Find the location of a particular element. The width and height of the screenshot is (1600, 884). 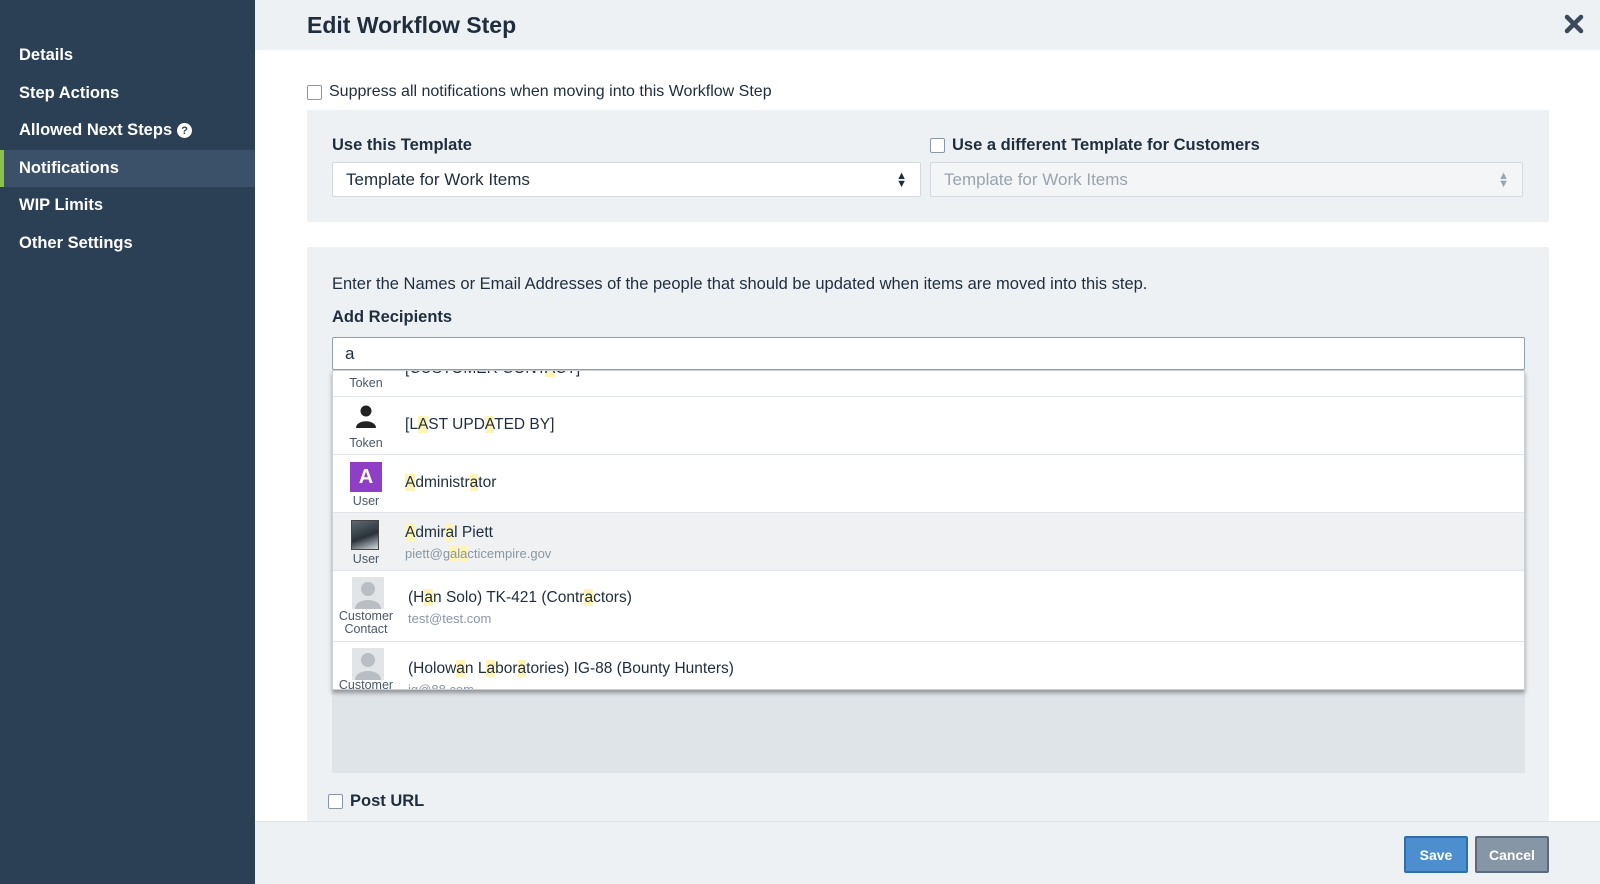

sidebar-item-wip-limits: WIP Limits is located at coordinates (127, 206).